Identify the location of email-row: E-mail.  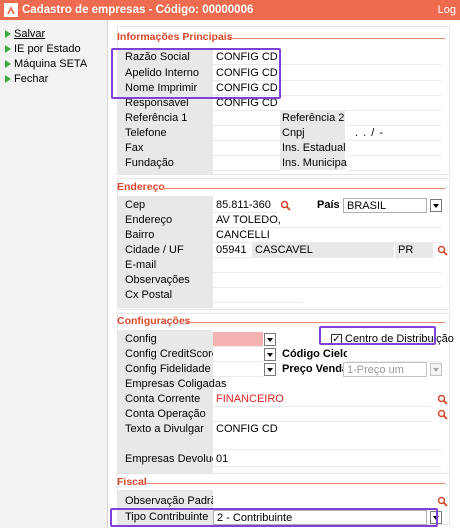
(283, 265).